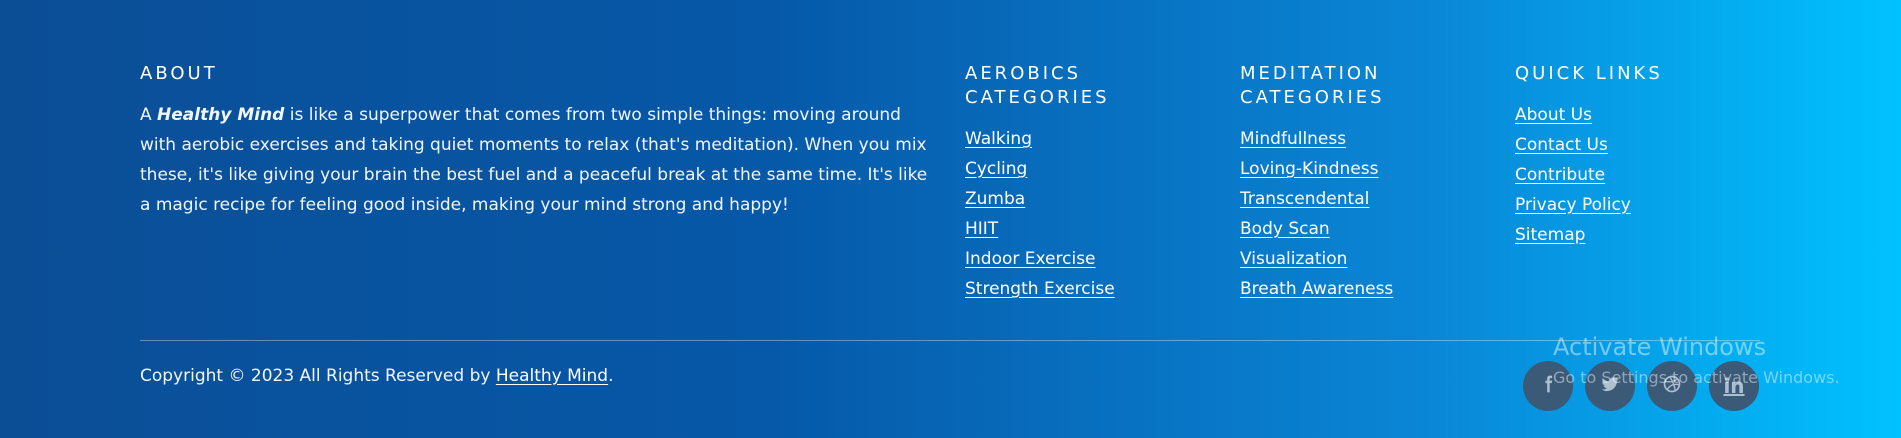 Image resolution: width=1901 pixels, height=438 pixels. I want to click on meditation-heading: MEDITATION CATEGORIES, so click(1365, 86).